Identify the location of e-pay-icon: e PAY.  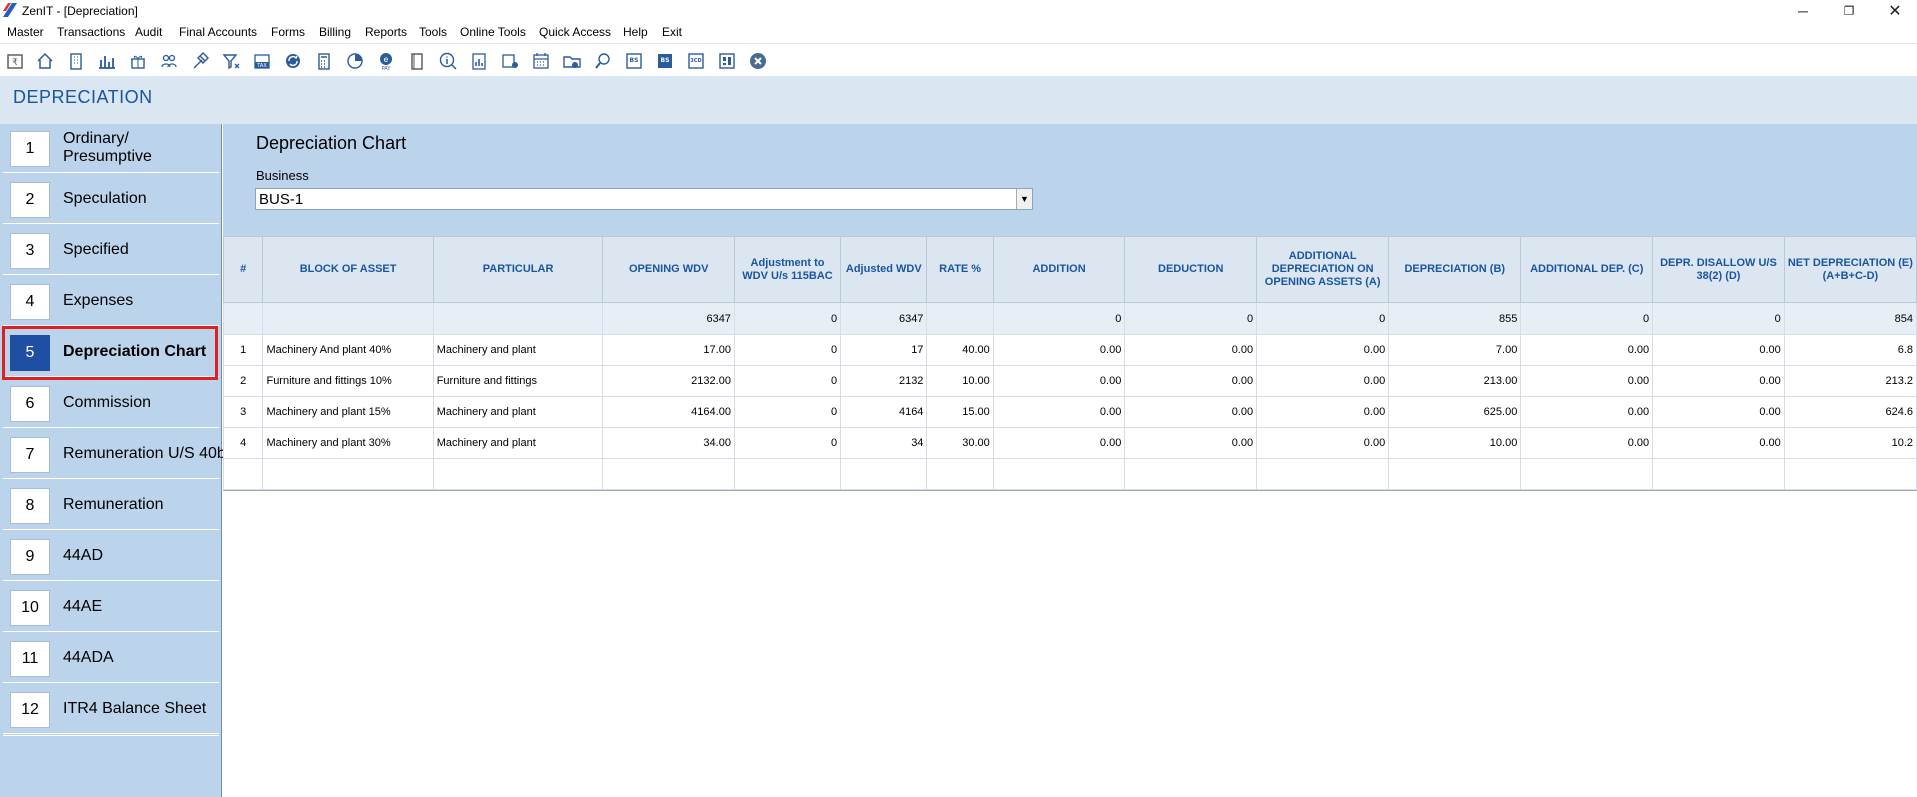
(386, 61).